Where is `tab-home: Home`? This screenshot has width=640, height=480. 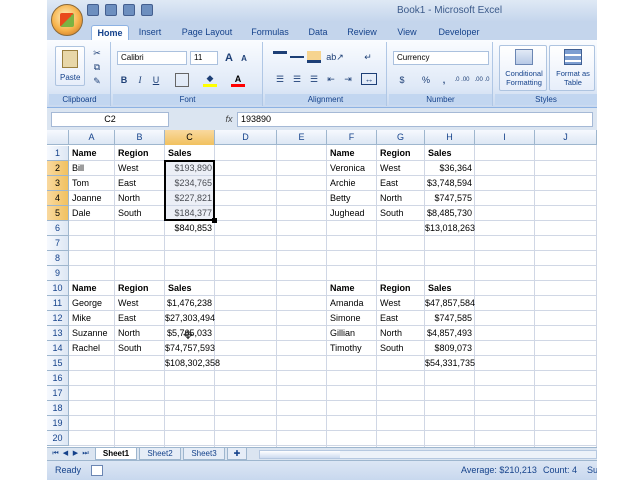
tab-home: Home is located at coordinates (110, 32).